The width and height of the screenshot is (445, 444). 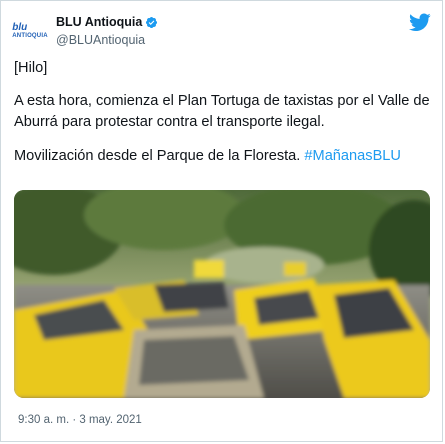 I want to click on avatar: blu ANTIOQUIA, so click(x=30, y=31).